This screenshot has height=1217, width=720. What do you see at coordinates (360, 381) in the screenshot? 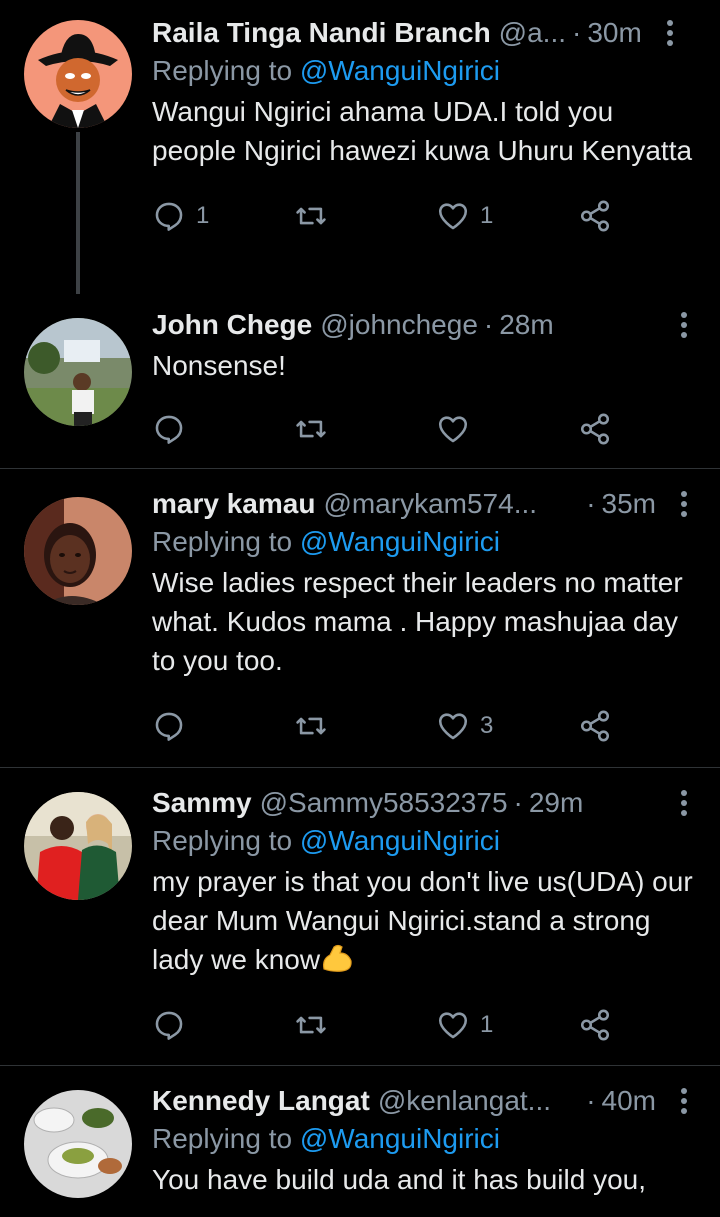
I see `tweet: John Chege @johnchege · 28m Nonsense!` at bounding box center [360, 381].